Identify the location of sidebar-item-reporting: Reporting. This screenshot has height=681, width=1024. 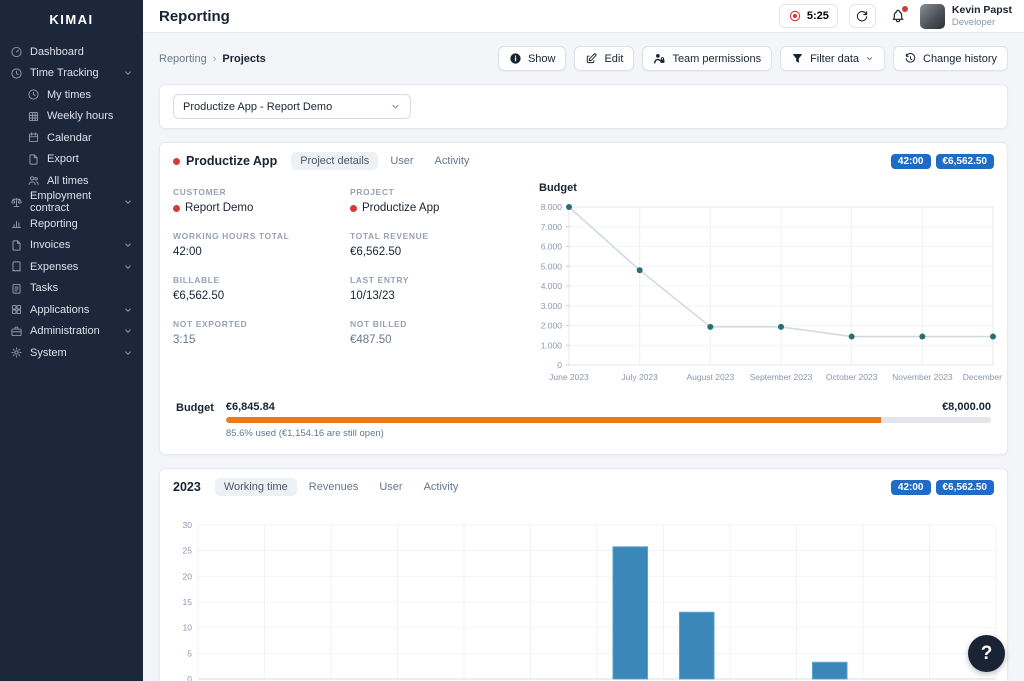
(71, 224).